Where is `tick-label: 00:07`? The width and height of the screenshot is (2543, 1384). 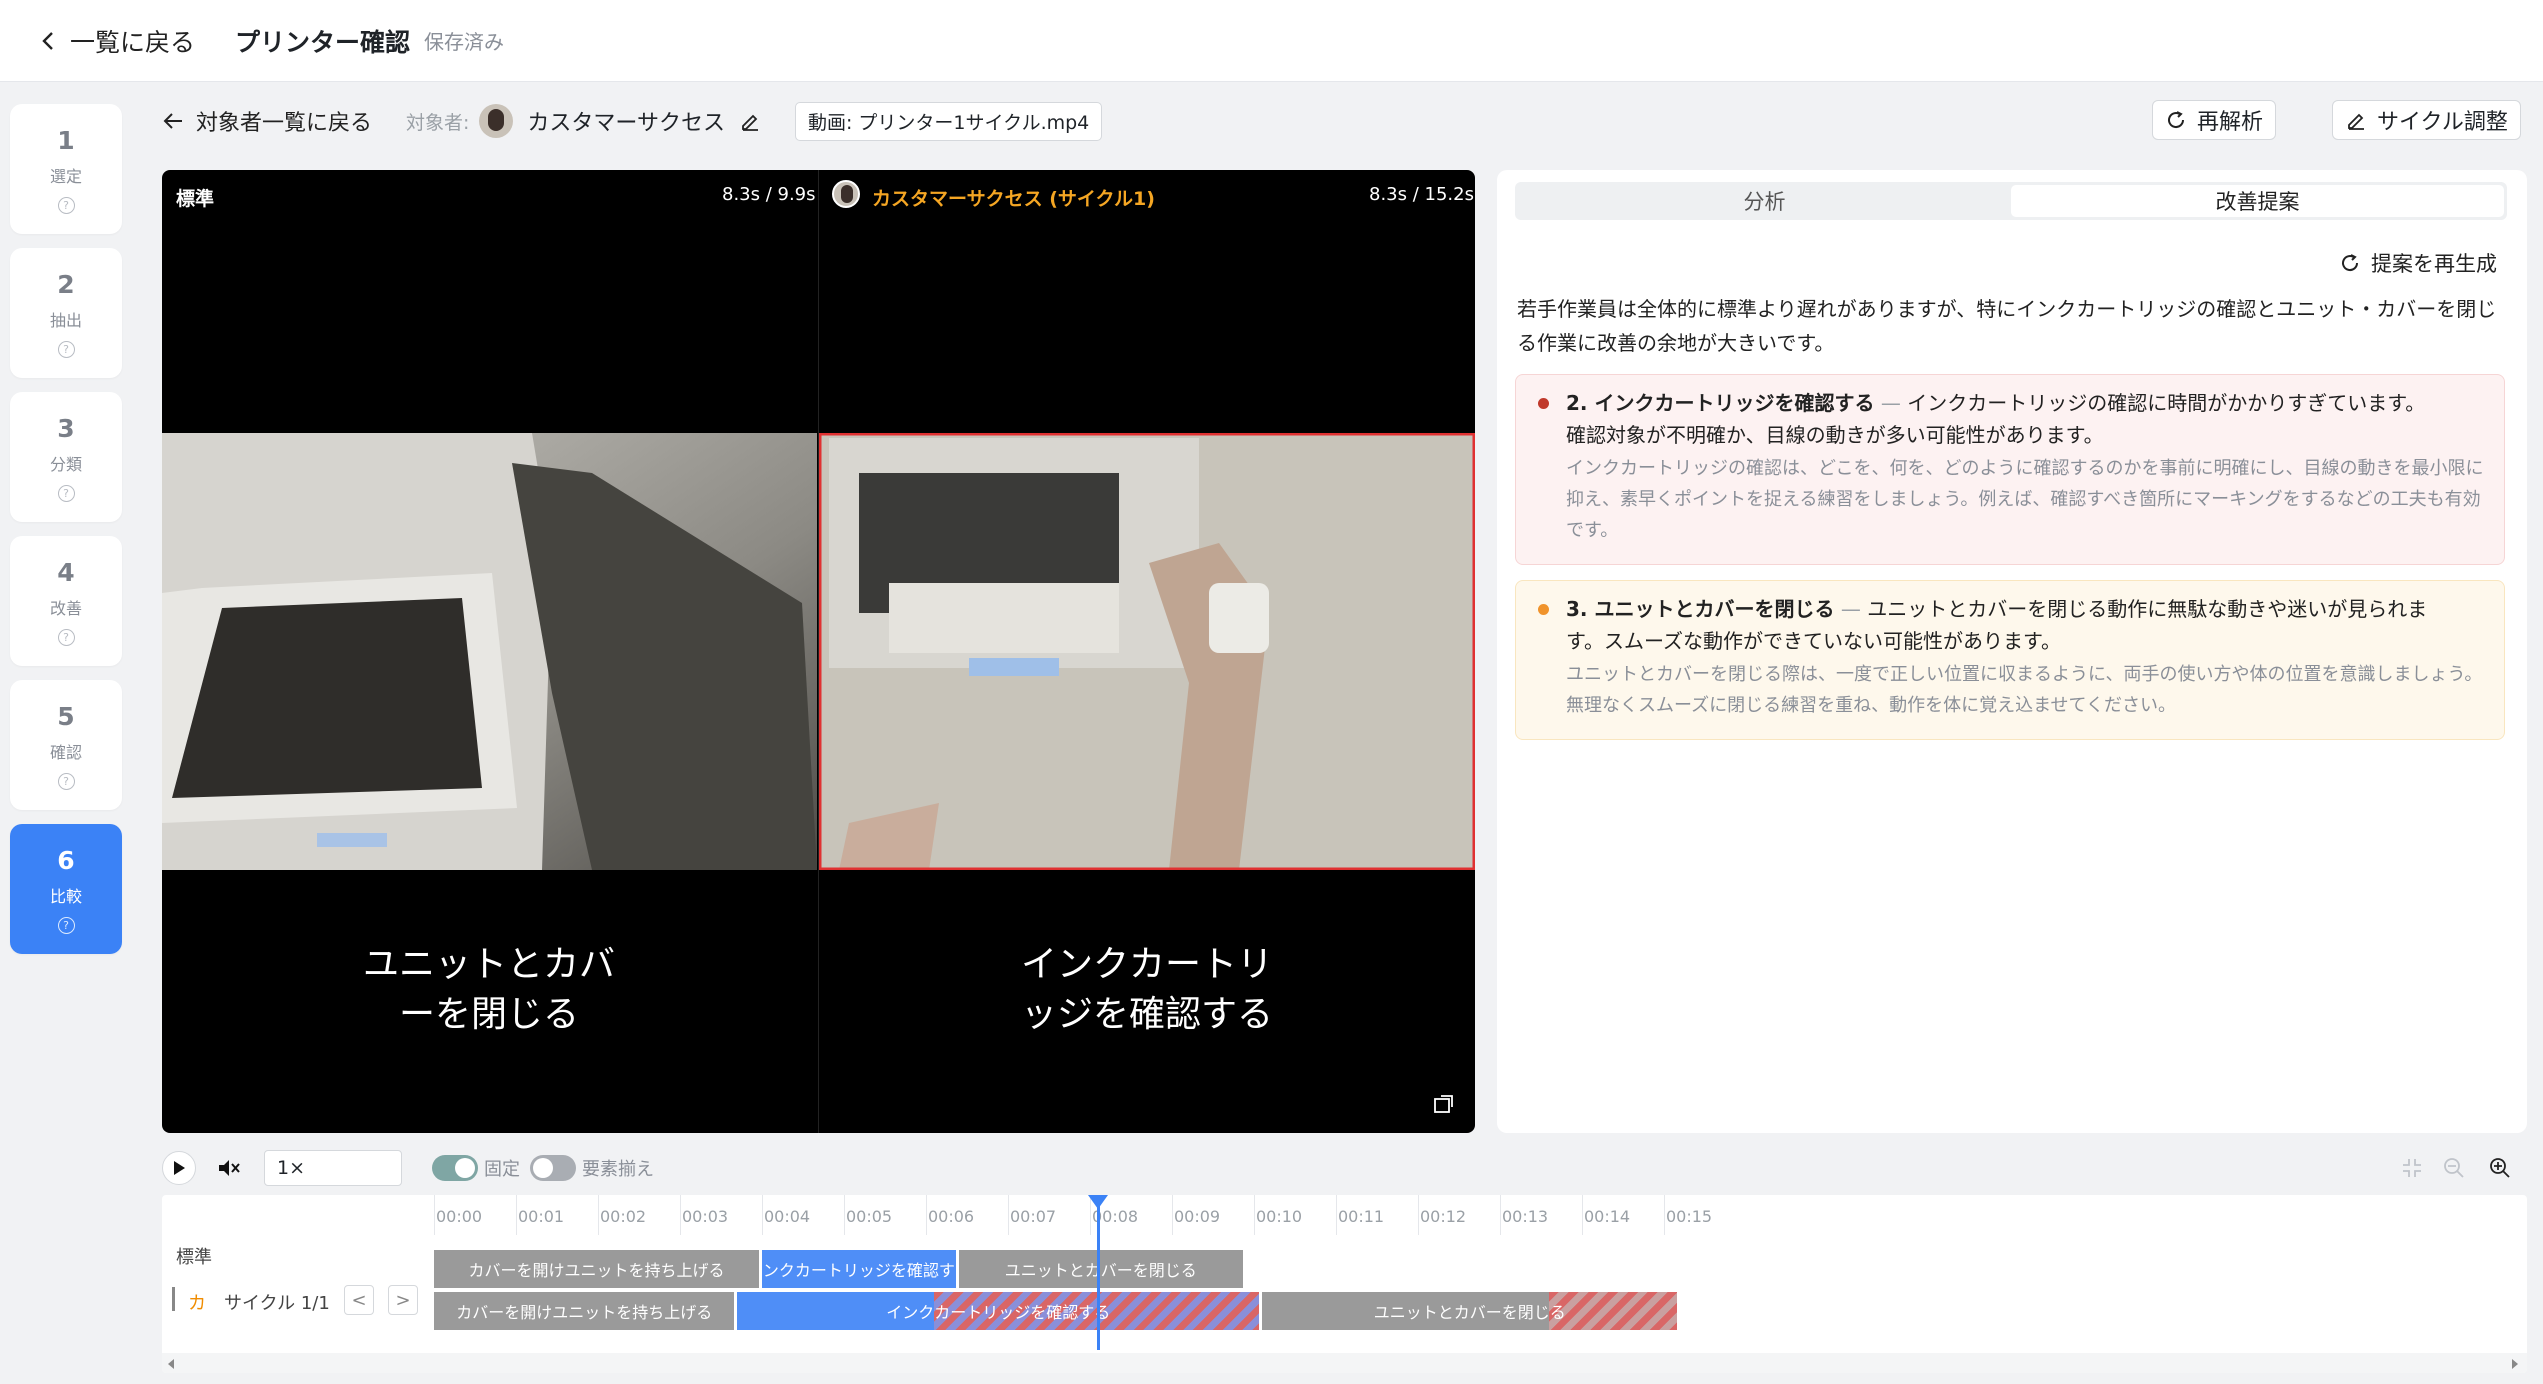
tick-label: 00:07 is located at coordinates (1033, 1216).